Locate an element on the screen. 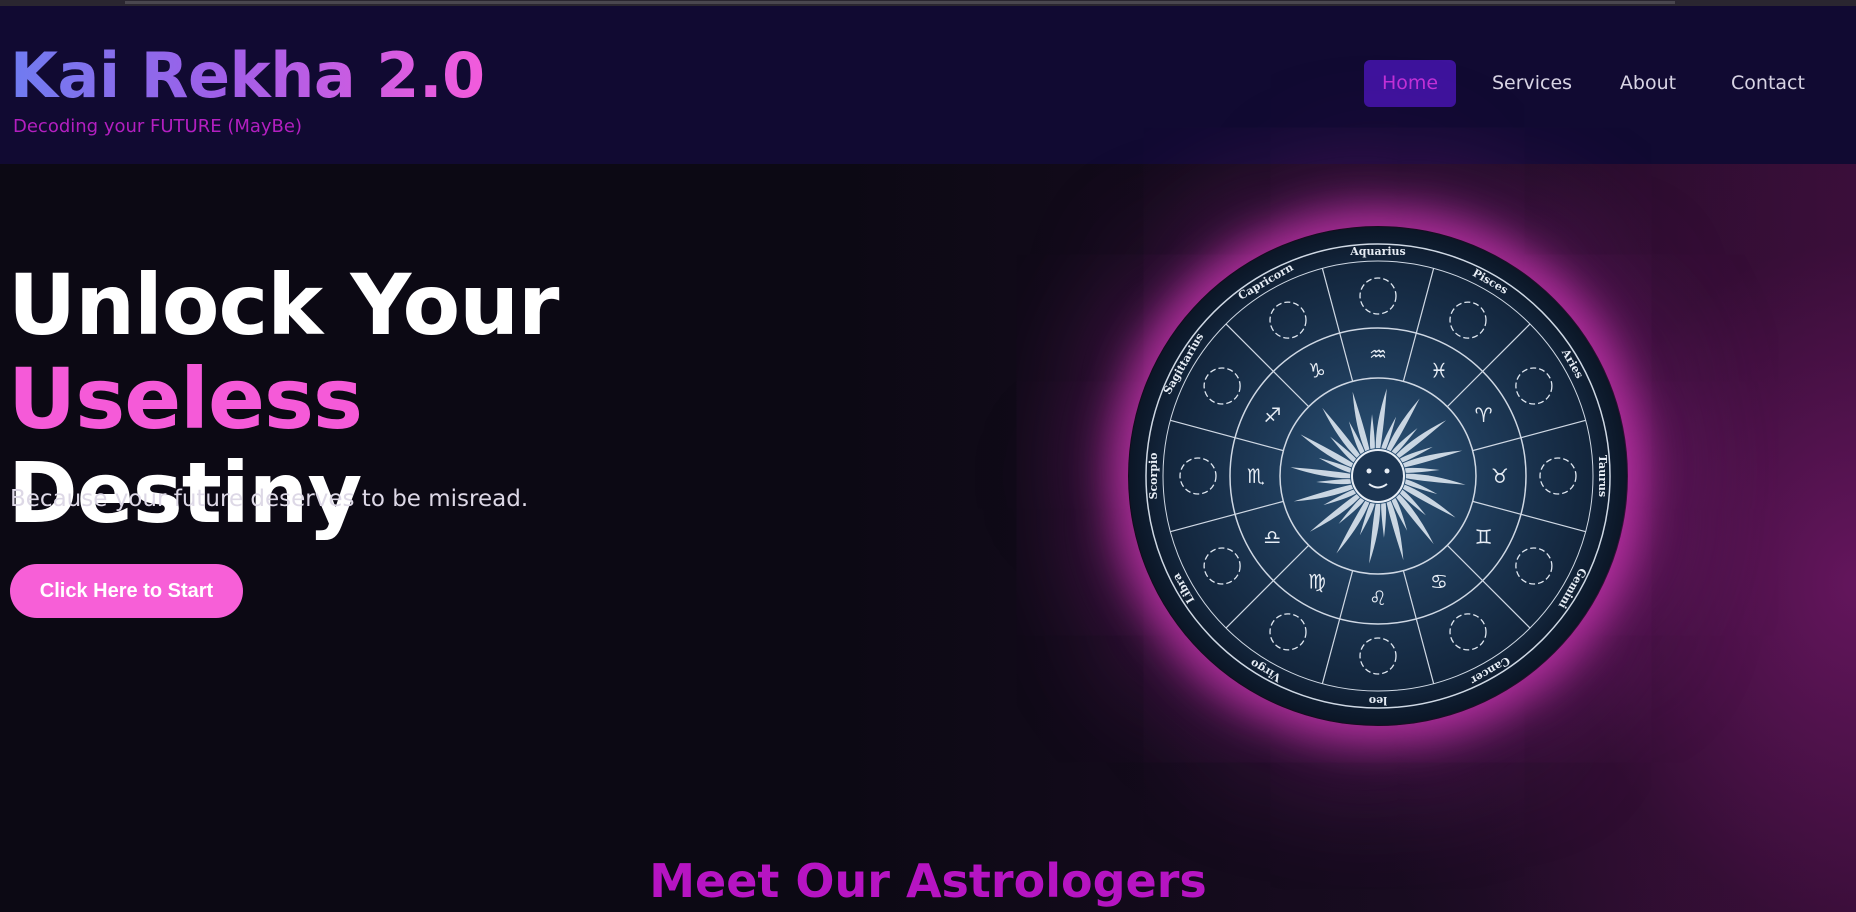  sign-symbol-sagittarius: ♐ is located at coordinates (1272, 415).